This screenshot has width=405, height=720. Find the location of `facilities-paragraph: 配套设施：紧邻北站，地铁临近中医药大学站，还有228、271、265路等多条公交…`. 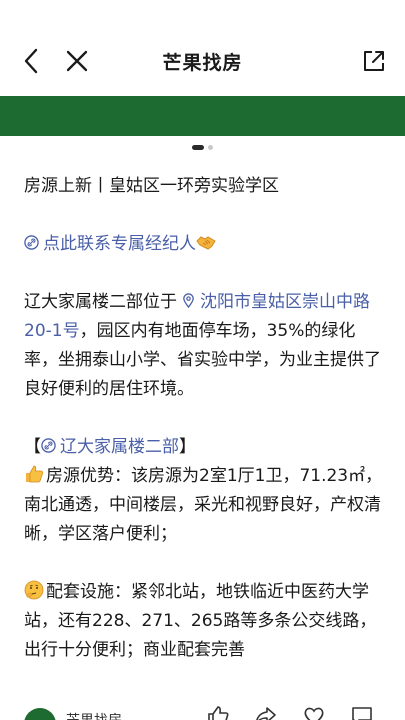

facilities-paragraph: 配套设施：紧邻北站，地铁临近中医药大学站，还有228、271、265路等多条公交… is located at coordinates (206, 621).